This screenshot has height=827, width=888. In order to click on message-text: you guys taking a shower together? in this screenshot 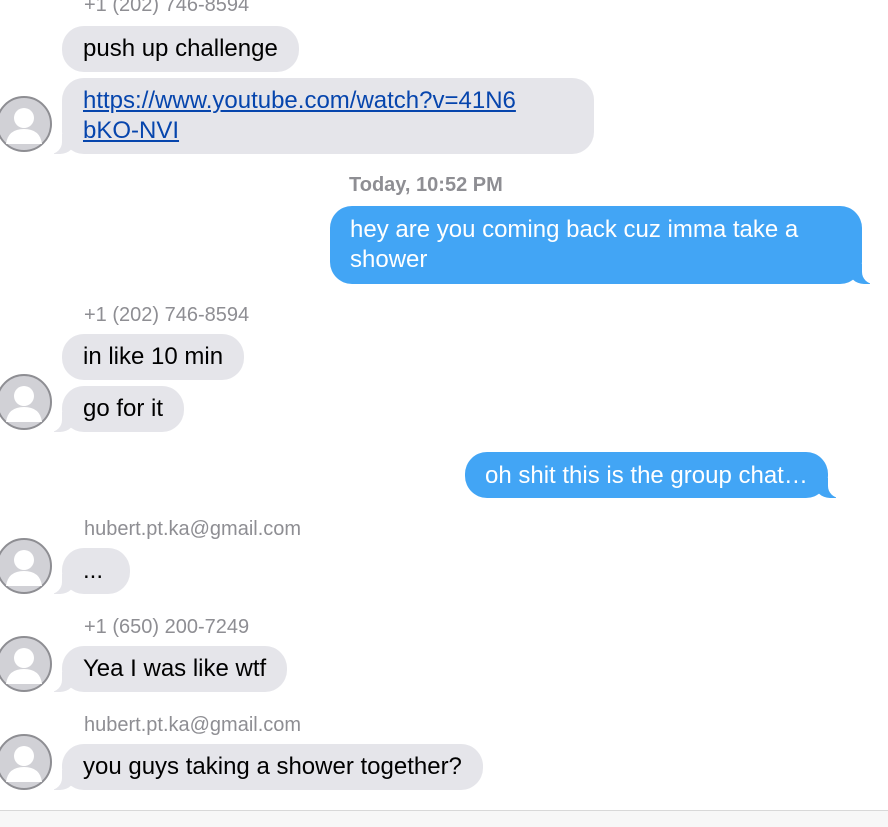, I will do `click(272, 766)`.